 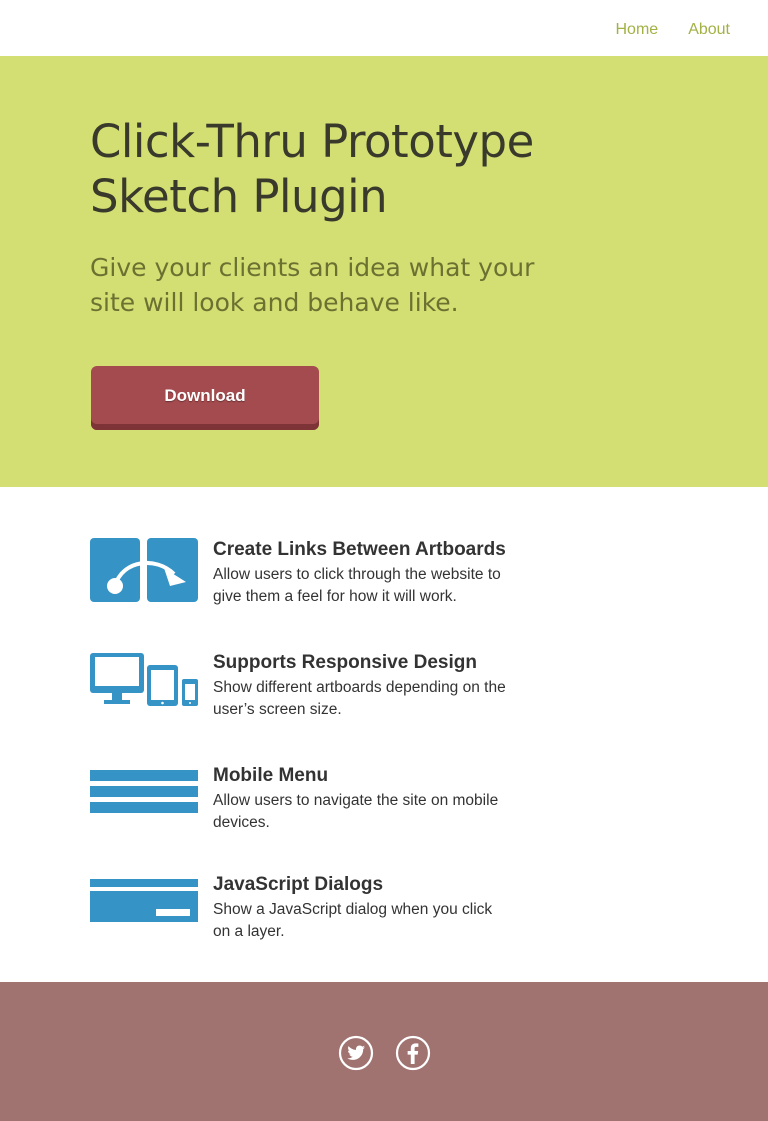 What do you see at coordinates (144, 791) in the screenshot?
I see `hamburger-menu-icon` at bounding box center [144, 791].